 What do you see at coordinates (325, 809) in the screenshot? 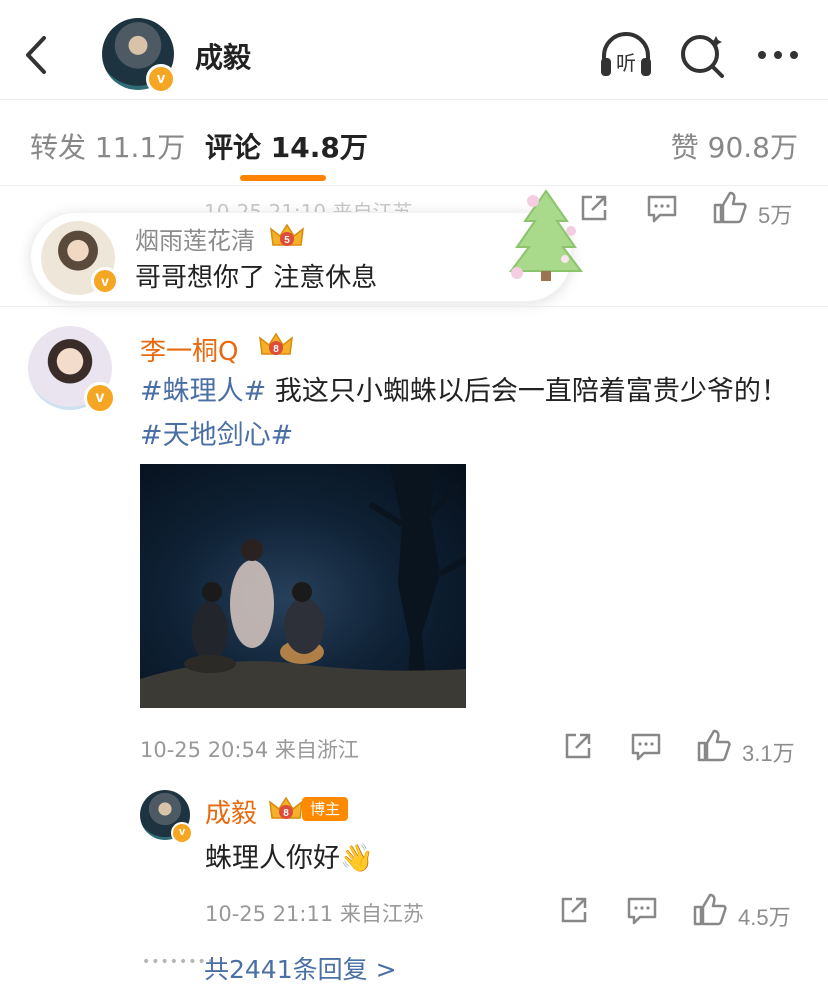
I see `blogger-badge: 博主` at bounding box center [325, 809].